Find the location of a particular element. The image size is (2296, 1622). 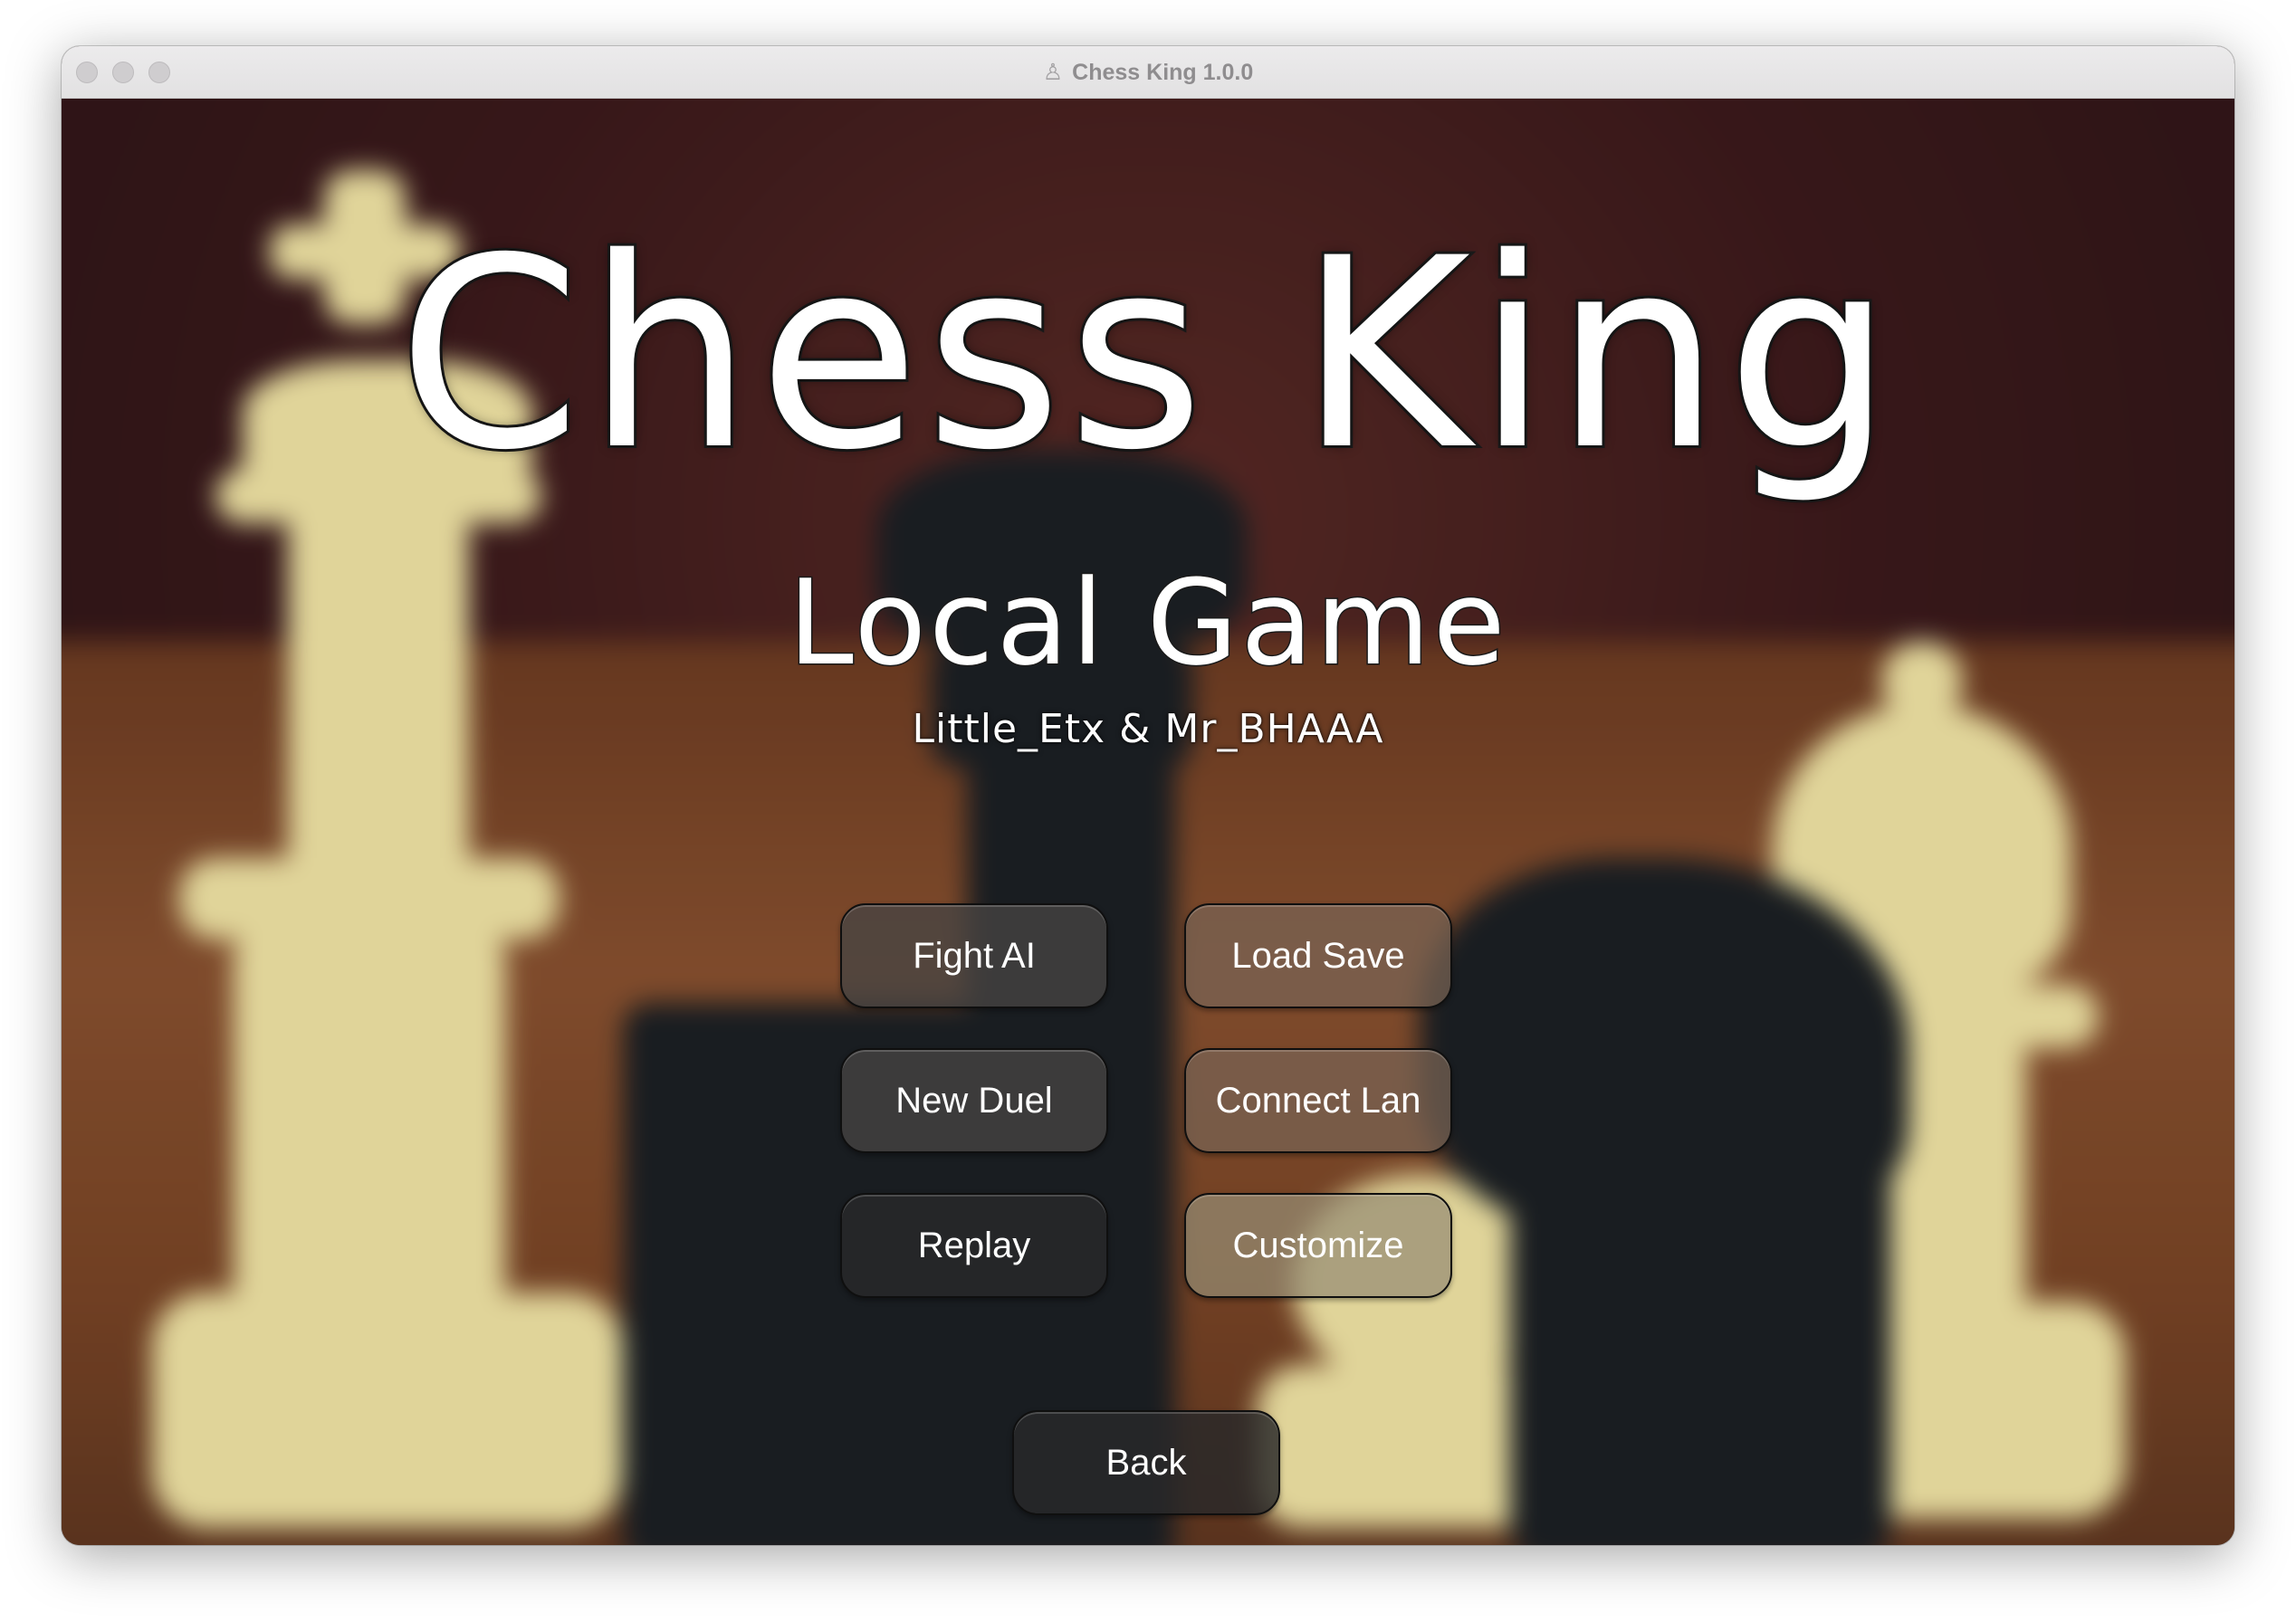

connect-lan-button: Connect Lan is located at coordinates (1318, 1100).